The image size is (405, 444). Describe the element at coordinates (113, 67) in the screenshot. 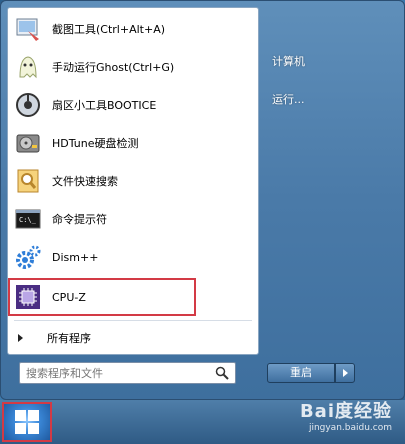

I see `program-label: 手动运行Ghost(Ctrl+G)` at that location.